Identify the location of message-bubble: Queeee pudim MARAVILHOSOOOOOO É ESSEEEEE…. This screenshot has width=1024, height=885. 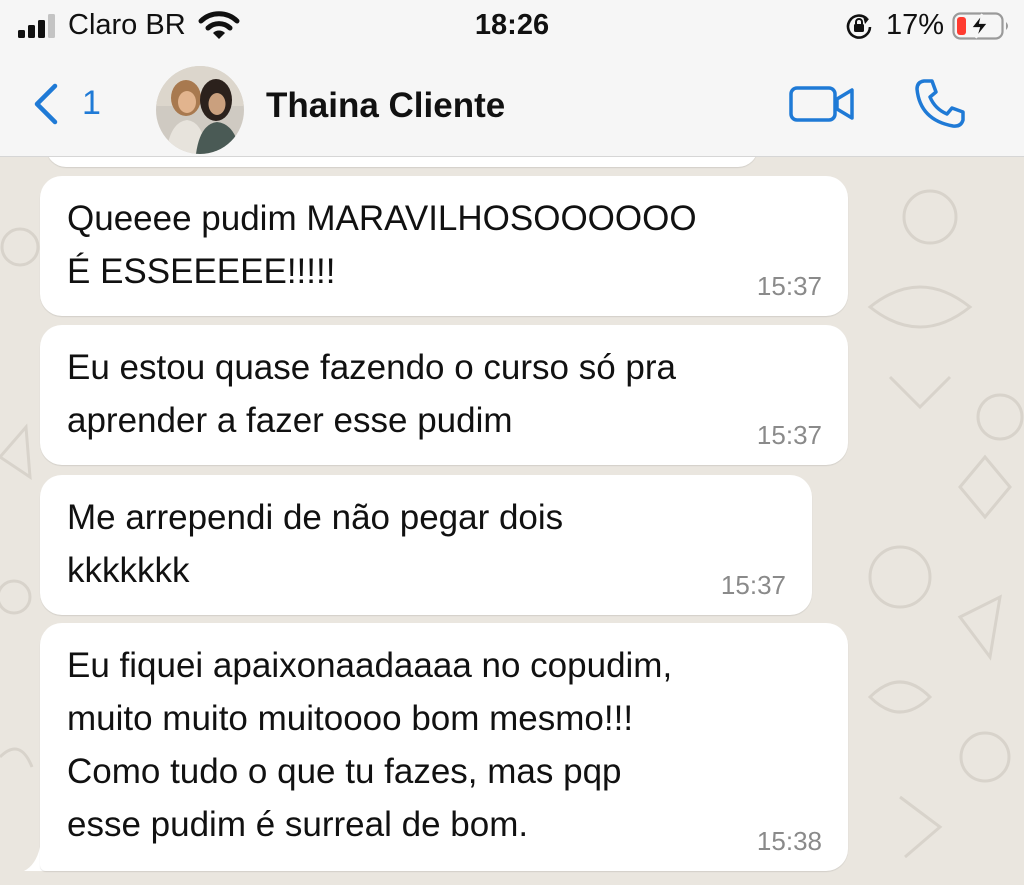
(444, 246).